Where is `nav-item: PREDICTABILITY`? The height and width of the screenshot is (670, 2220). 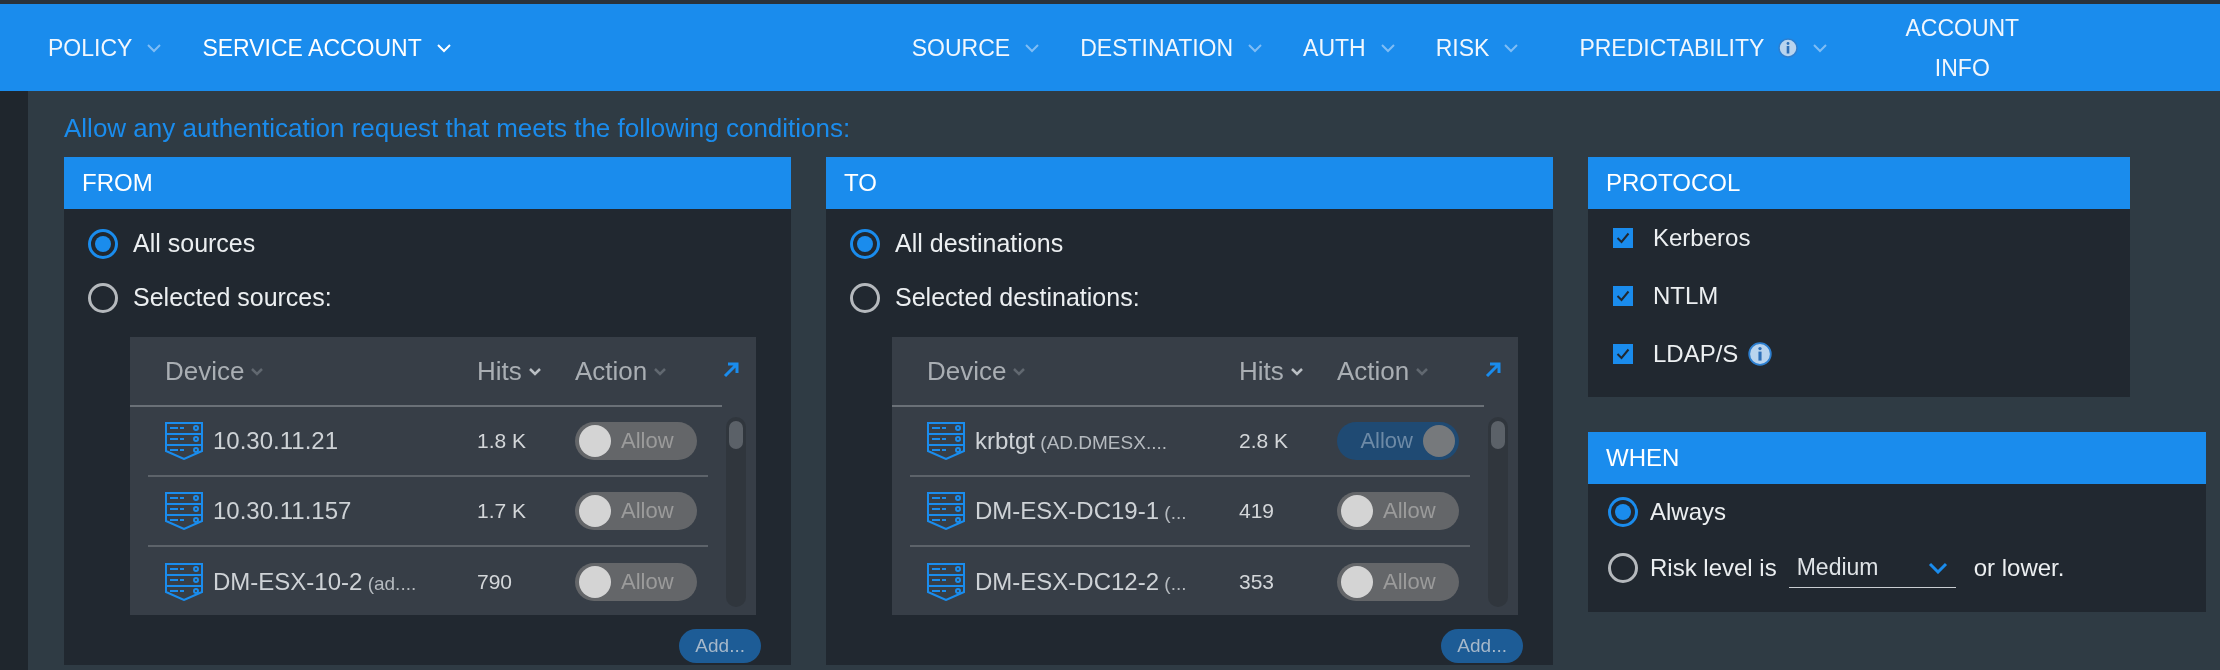
nav-item: PREDICTABILITY is located at coordinates (1672, 47).